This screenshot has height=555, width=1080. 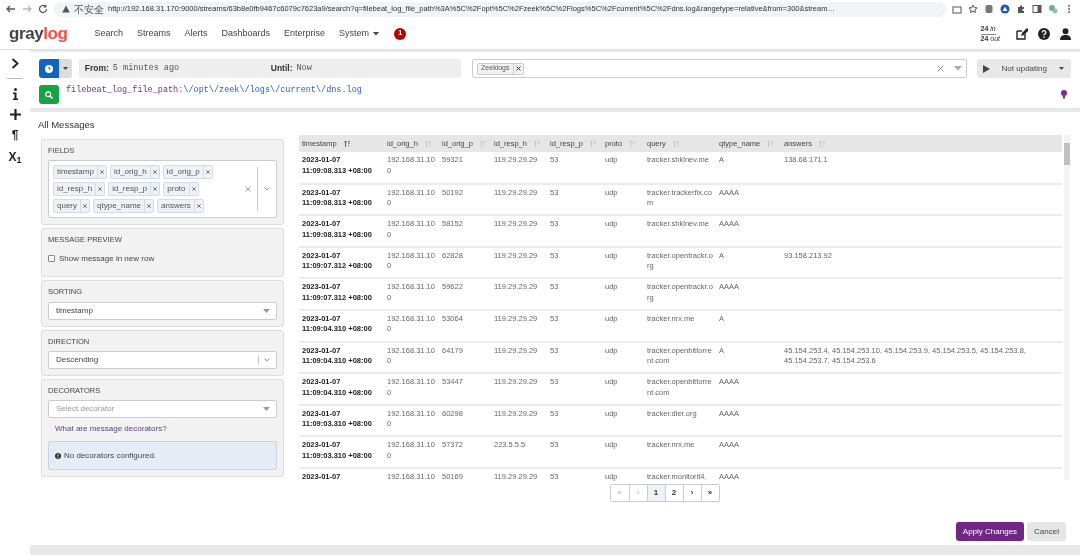 What do you see at coordinates (180, 206) in the screenshot?
I see `field-tag: answers` at bounding box center [180, 206].